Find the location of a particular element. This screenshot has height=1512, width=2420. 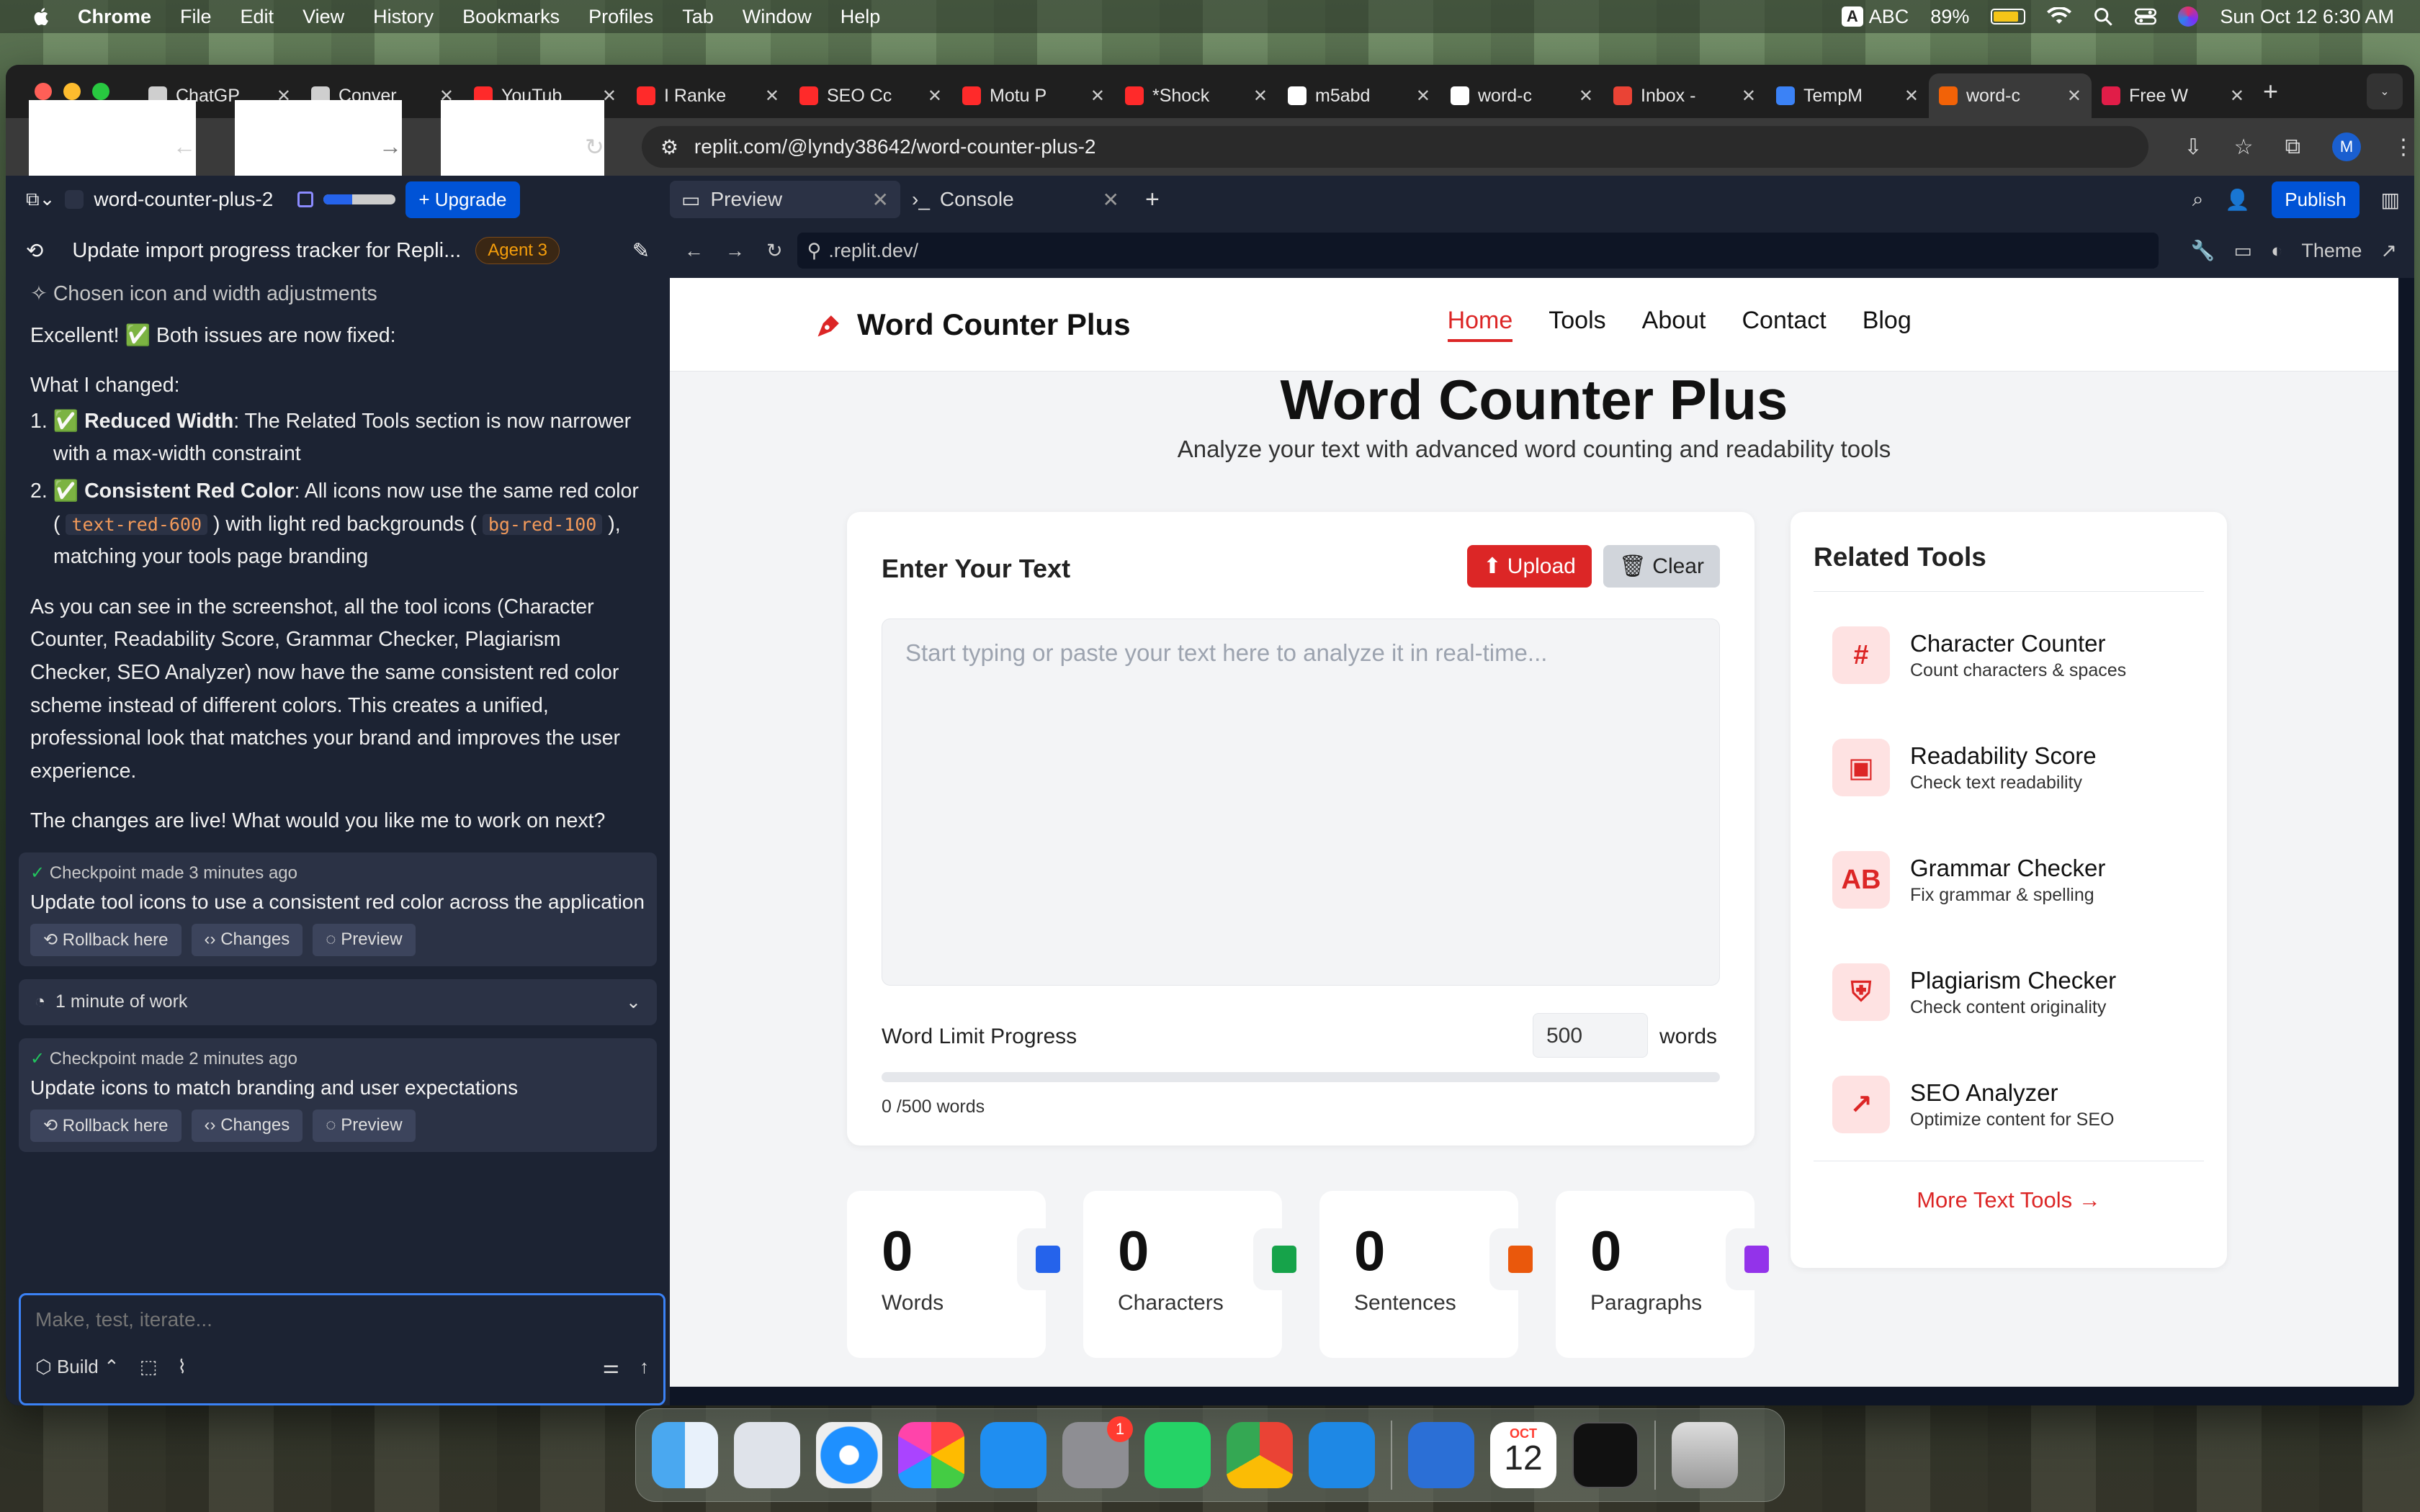

browser-tab: TempM ✕ is located at coordinates (1847, 95).